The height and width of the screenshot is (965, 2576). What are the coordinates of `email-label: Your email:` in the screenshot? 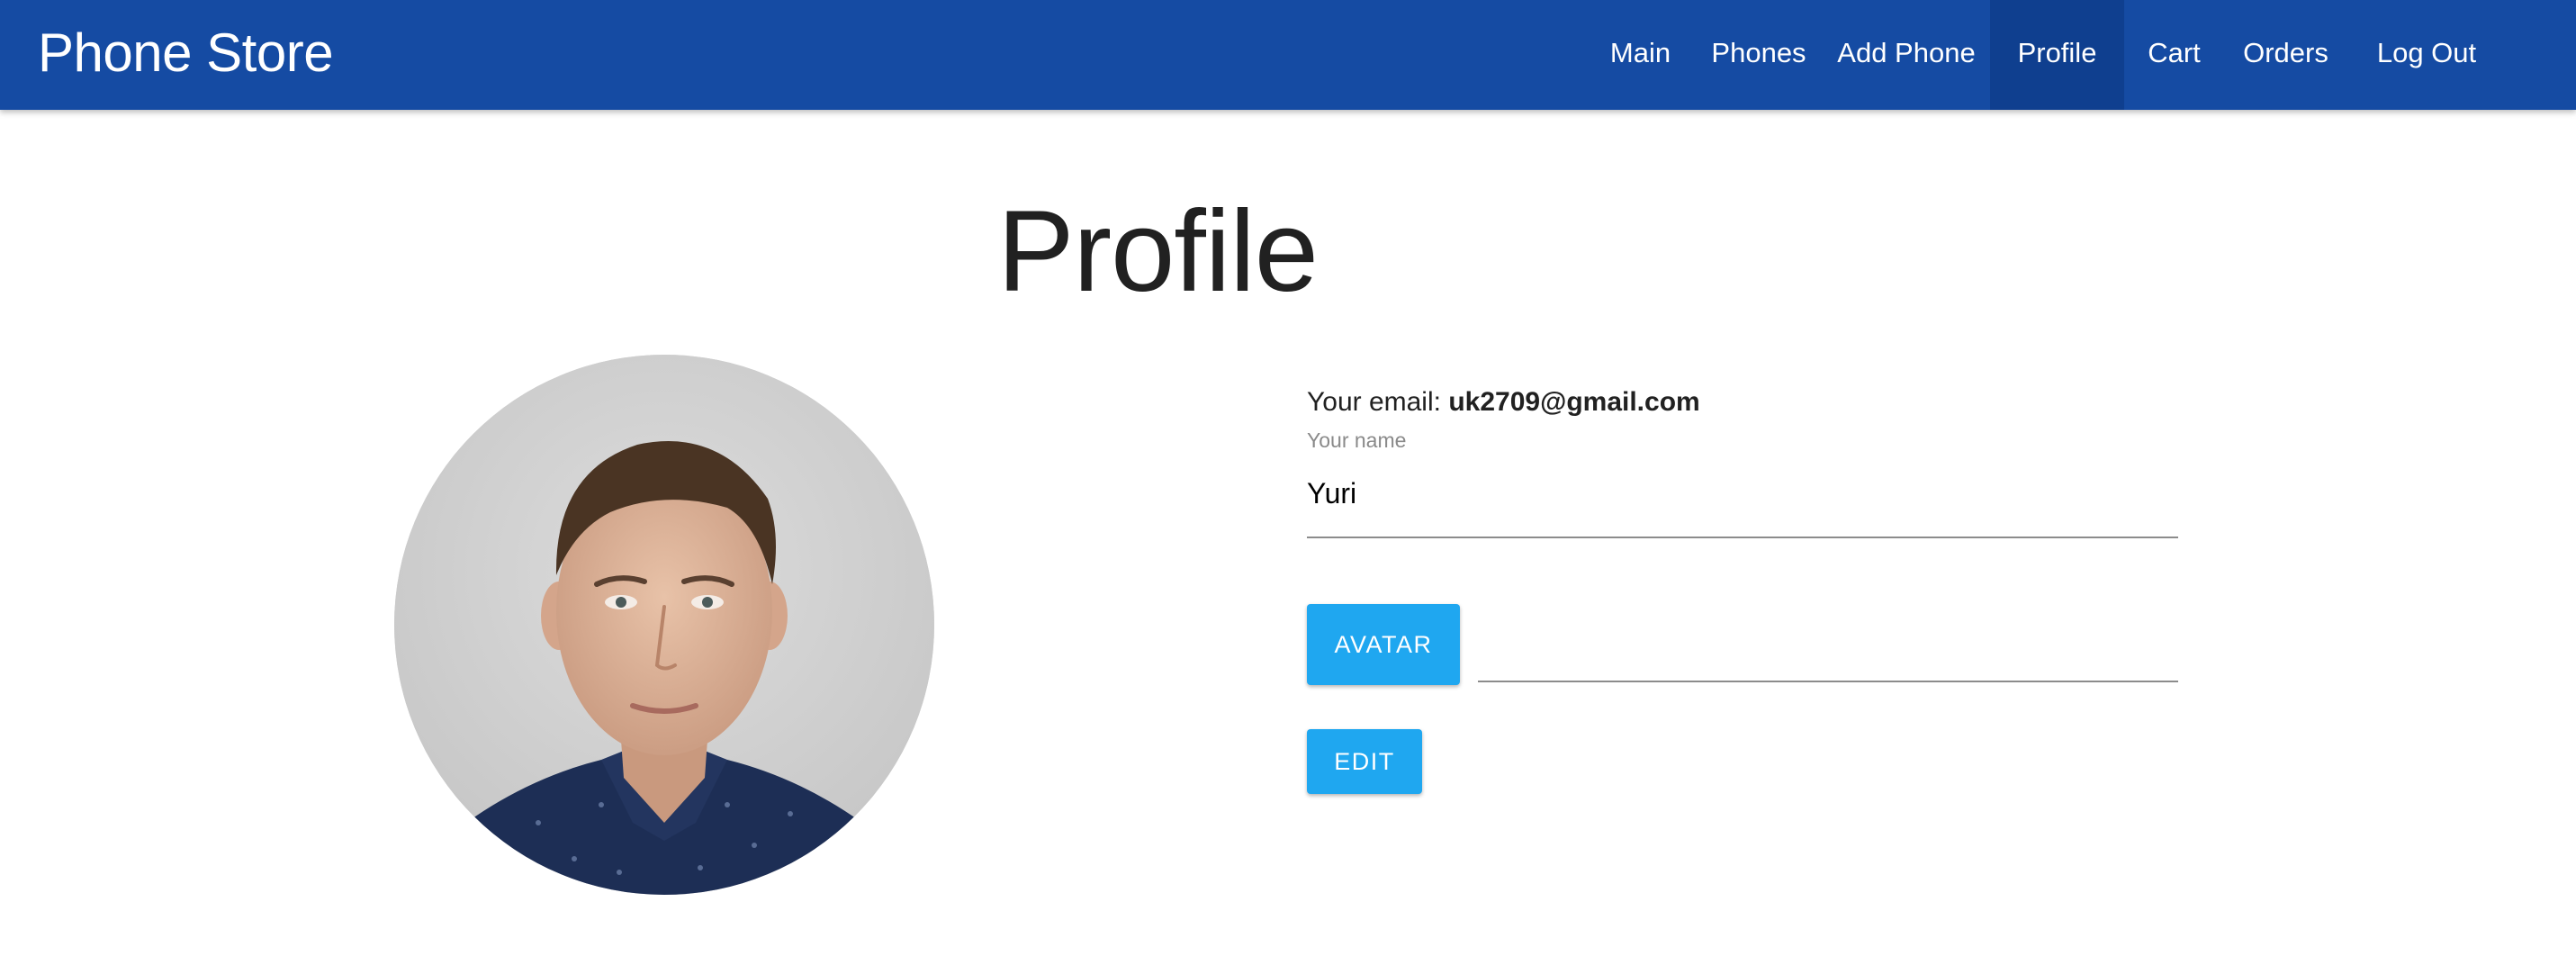 It's located at (1374, 402).